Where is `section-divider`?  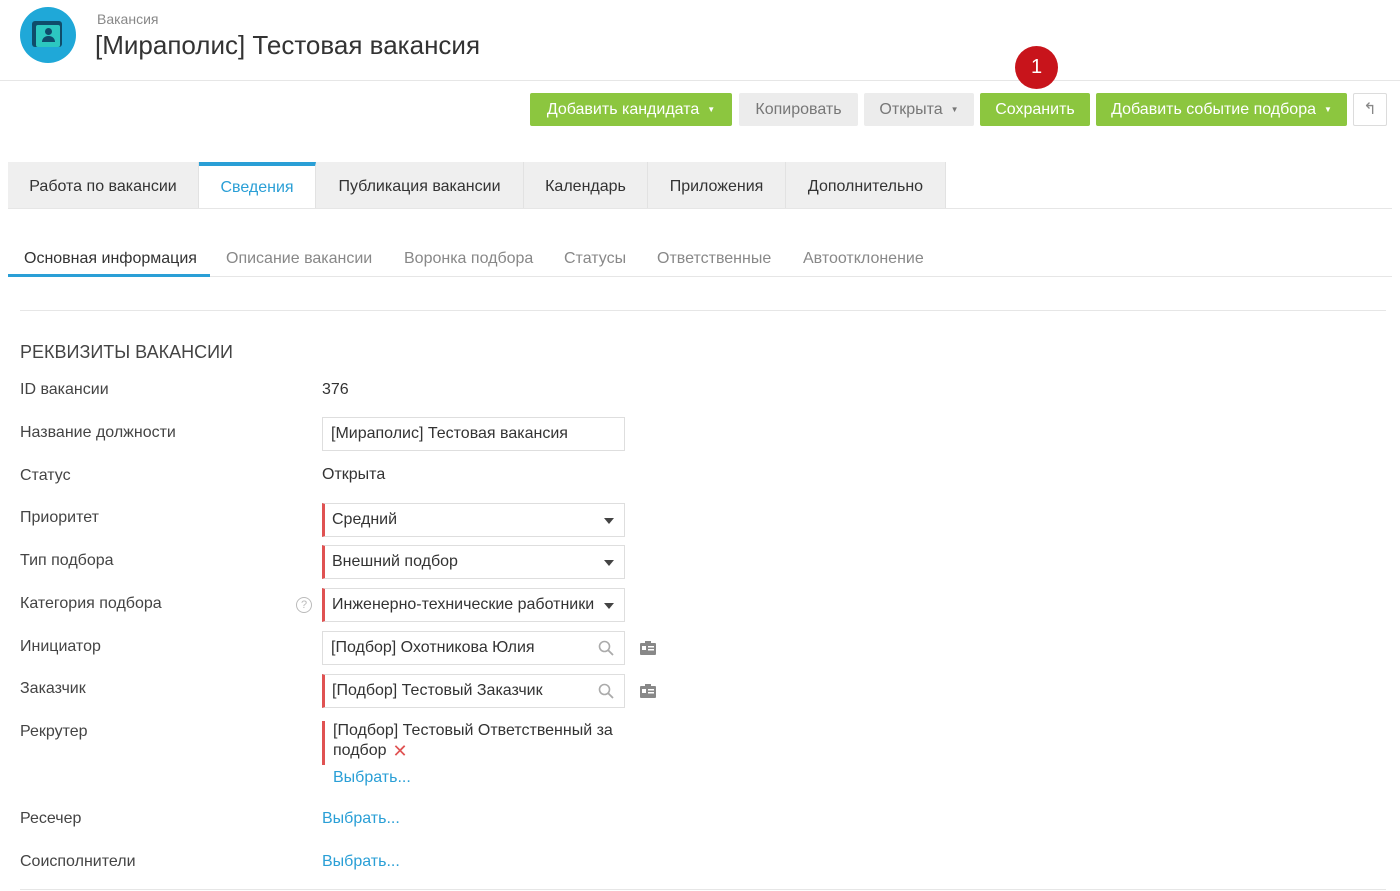
section-divider is located at coordinates (703, 310).